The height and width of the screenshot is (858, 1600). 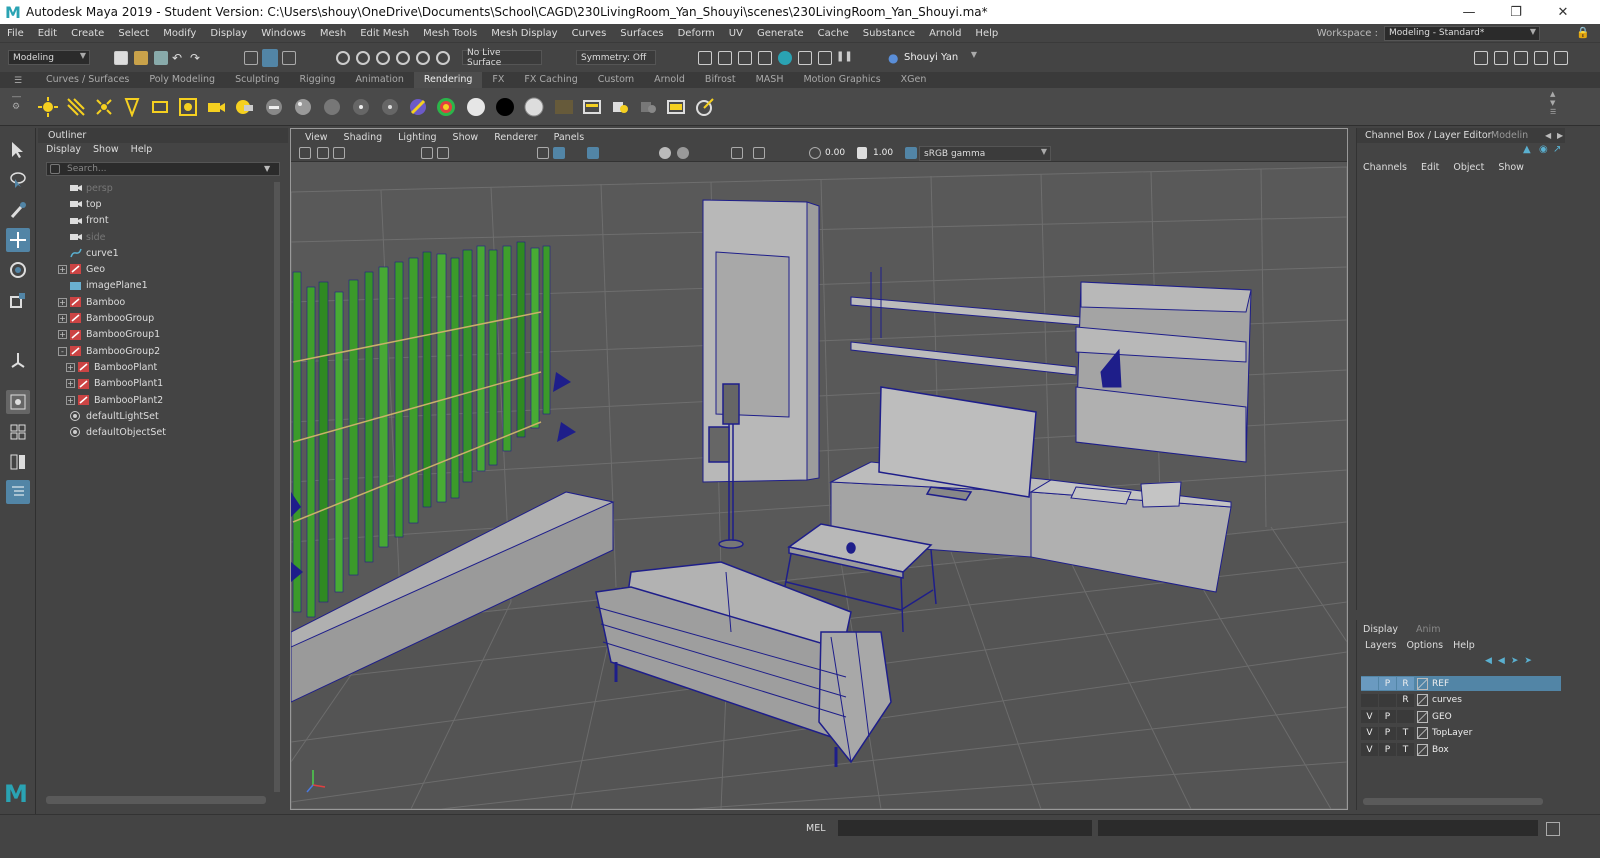 I want to click on lasso-tool-icon, so click(x=18, y=180).